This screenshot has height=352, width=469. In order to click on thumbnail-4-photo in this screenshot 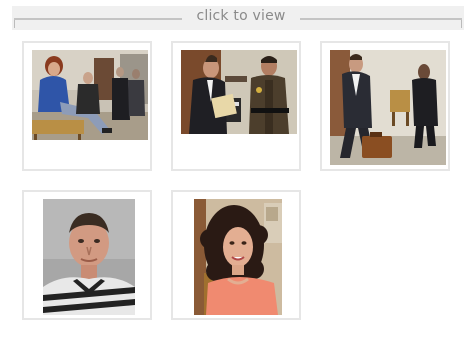, I will do `click(89, 257)`.